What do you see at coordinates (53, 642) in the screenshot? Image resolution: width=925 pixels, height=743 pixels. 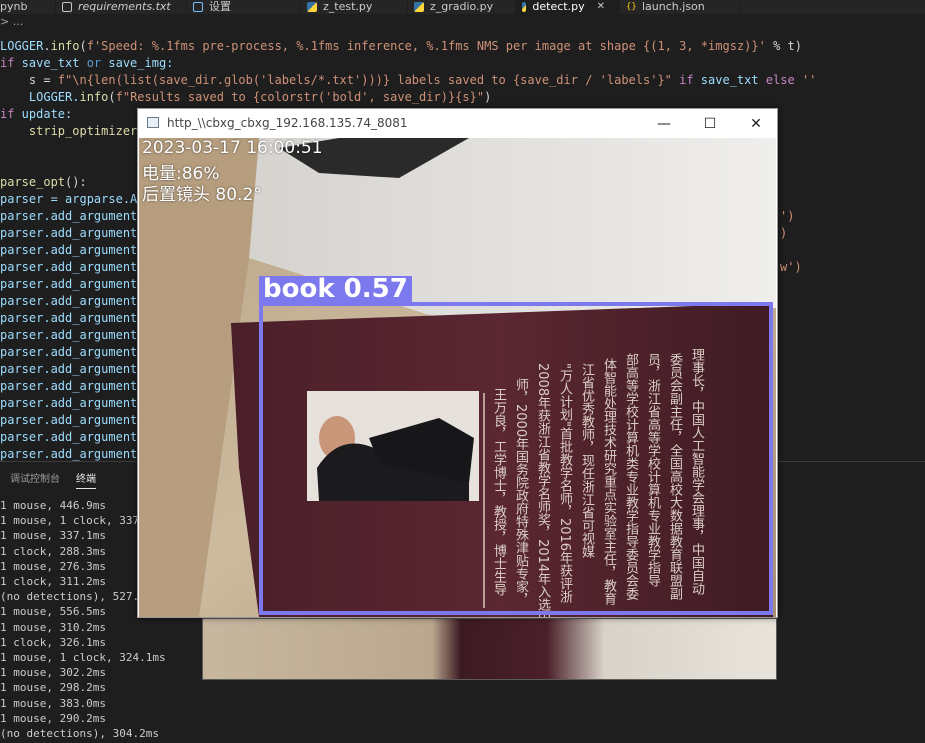 I see `terminal-line: 1 clock, 326.1ms` at bounding box center [53, 642].